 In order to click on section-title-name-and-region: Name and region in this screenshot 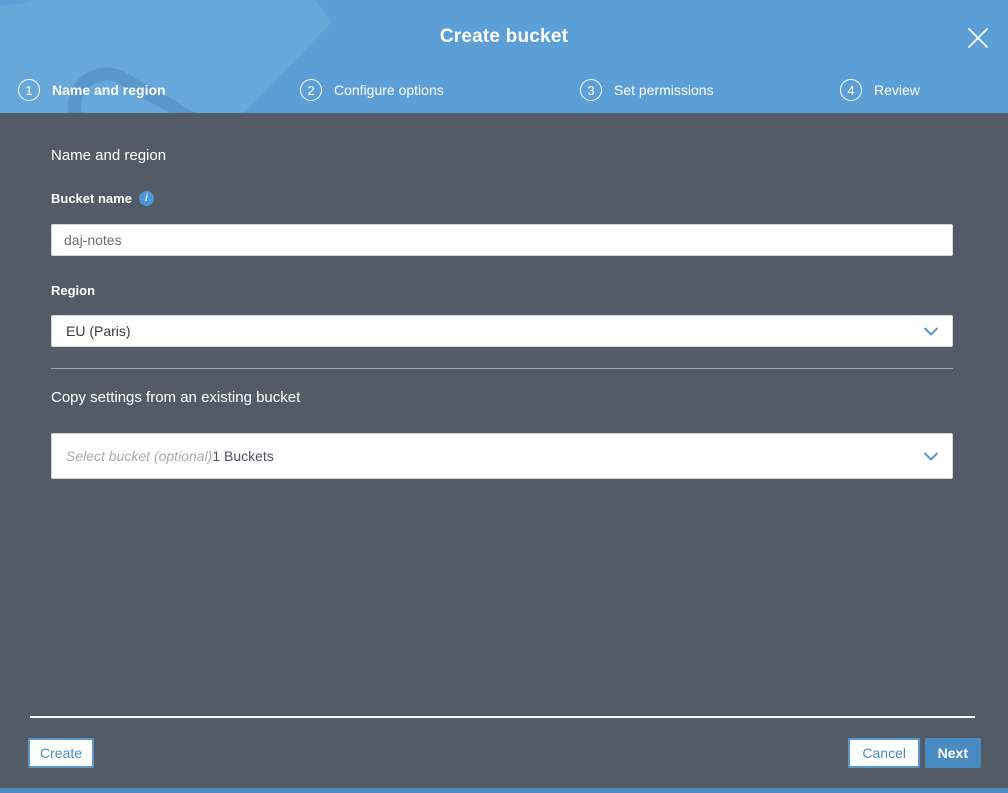, I will do `click(109, 155)`.